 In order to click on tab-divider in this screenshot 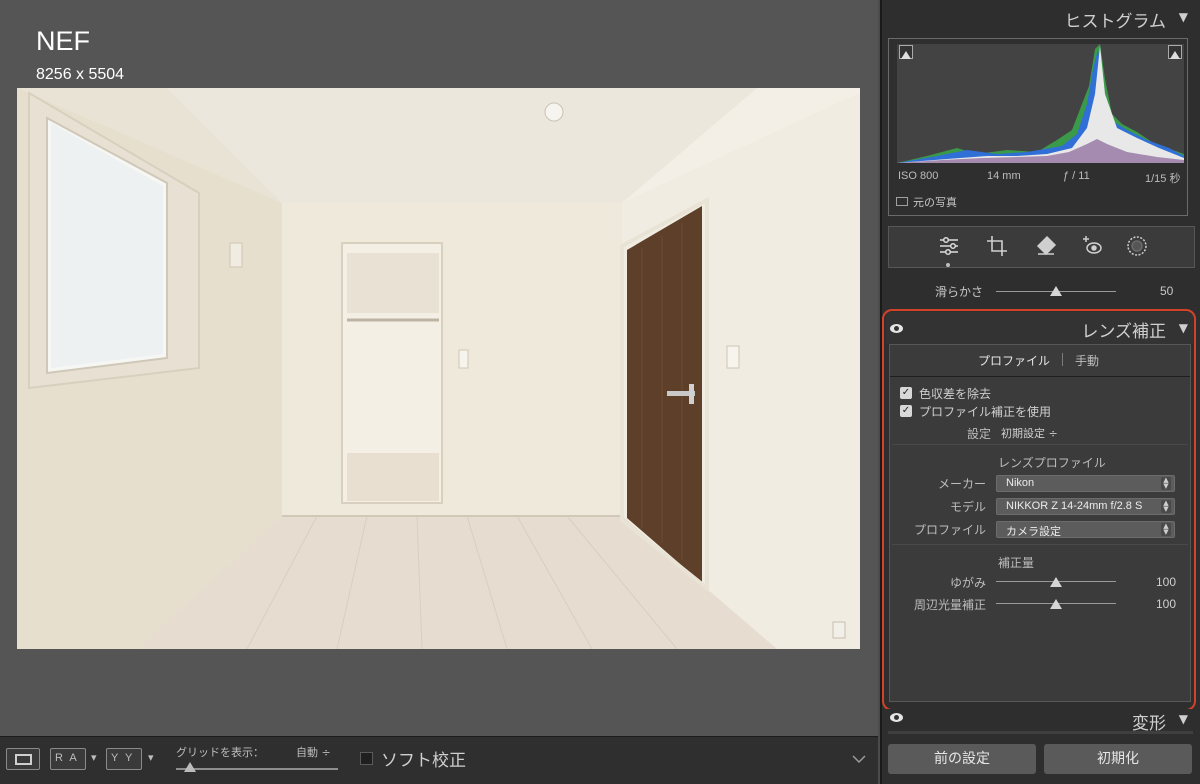, I will do `click(1062, 359)`.